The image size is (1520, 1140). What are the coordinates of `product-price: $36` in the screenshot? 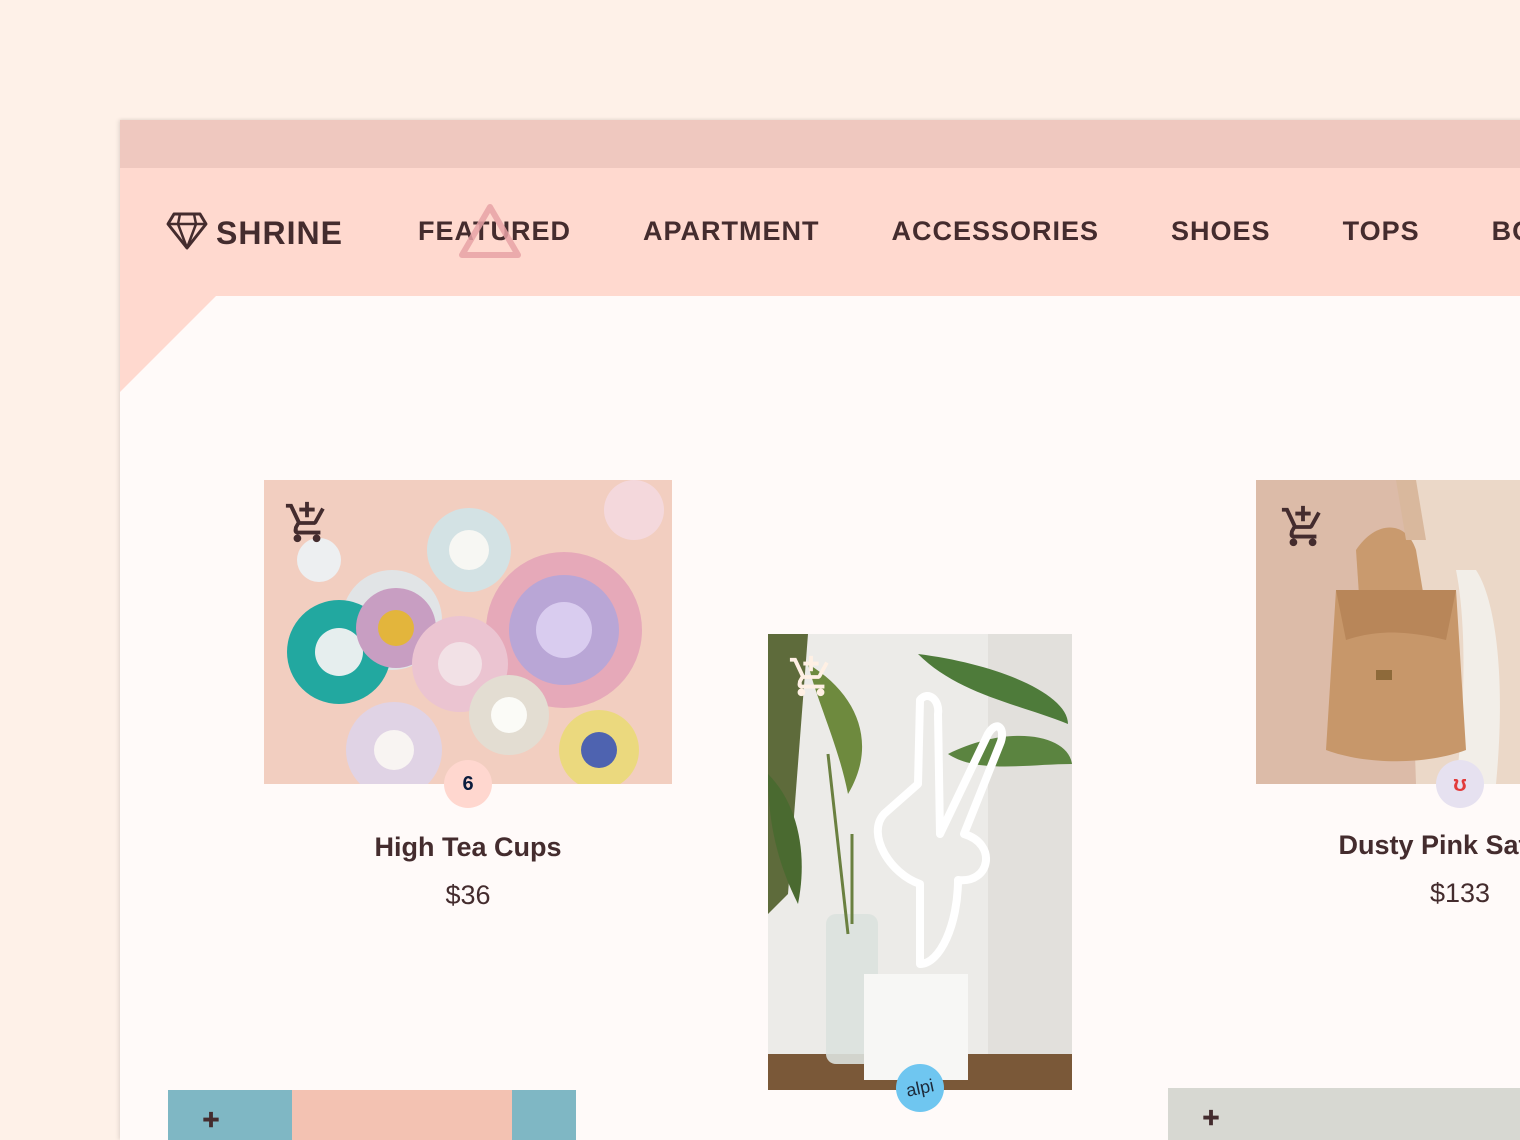 It's located at (468, 895).